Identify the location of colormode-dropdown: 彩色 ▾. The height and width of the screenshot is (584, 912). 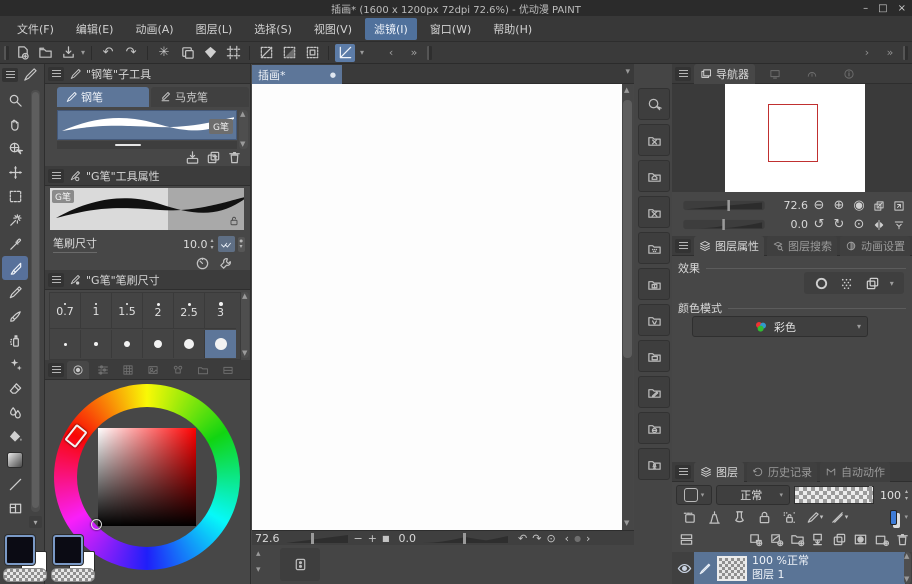
(780, 326).